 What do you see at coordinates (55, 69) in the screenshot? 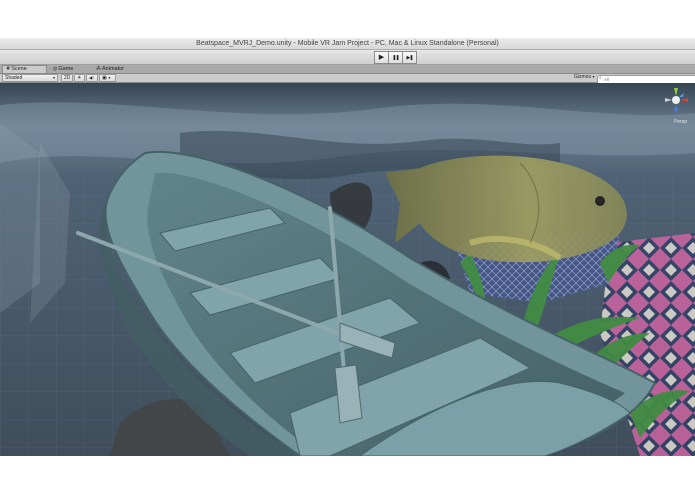
I see `game-icon: ◎` at bounding box center [55, 69].